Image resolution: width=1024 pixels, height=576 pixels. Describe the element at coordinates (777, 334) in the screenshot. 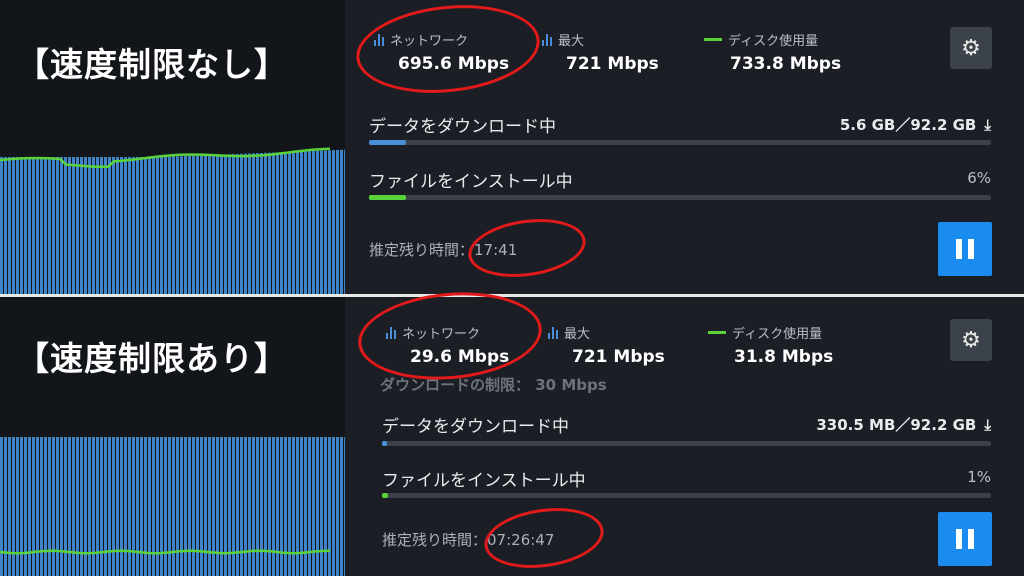

I see `disk-label: ディスク使用量` at that location.